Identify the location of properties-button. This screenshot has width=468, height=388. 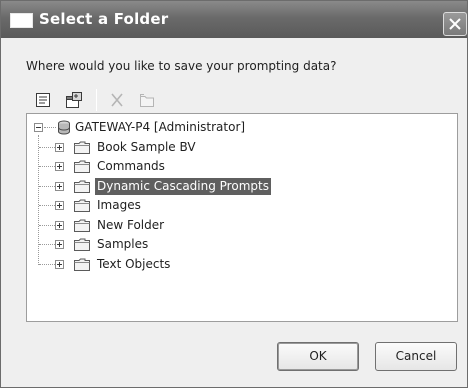
(74, 100).